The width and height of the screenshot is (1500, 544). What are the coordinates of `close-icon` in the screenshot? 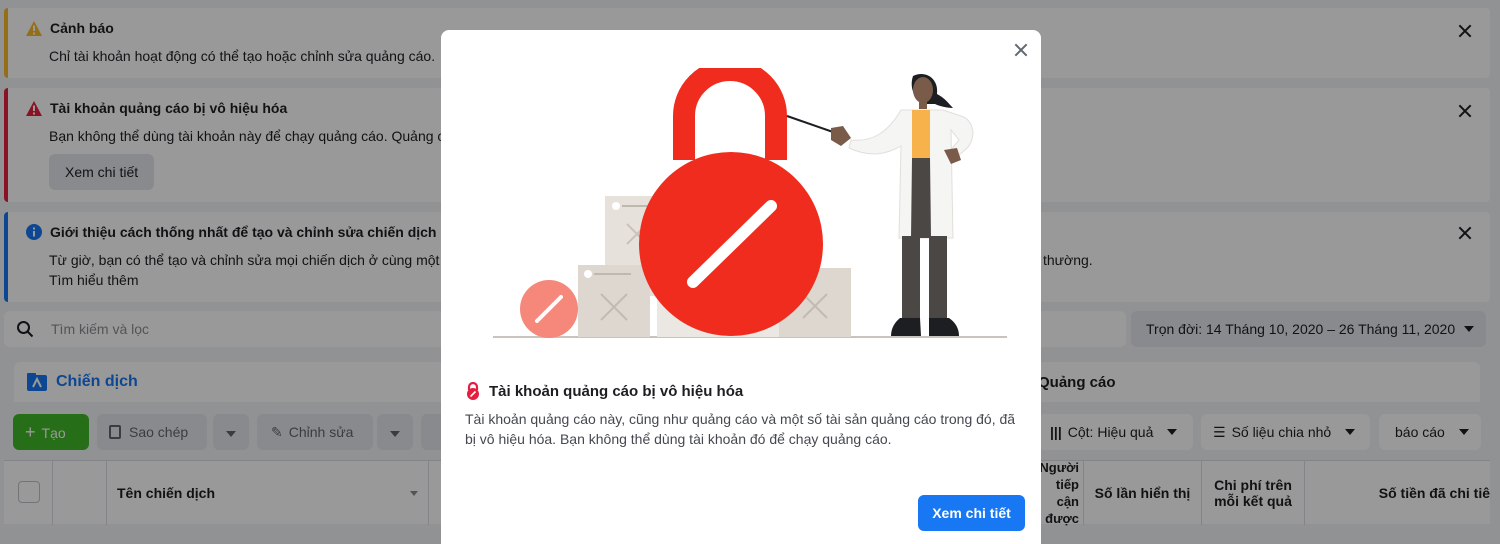 It's located at (1021, 50).